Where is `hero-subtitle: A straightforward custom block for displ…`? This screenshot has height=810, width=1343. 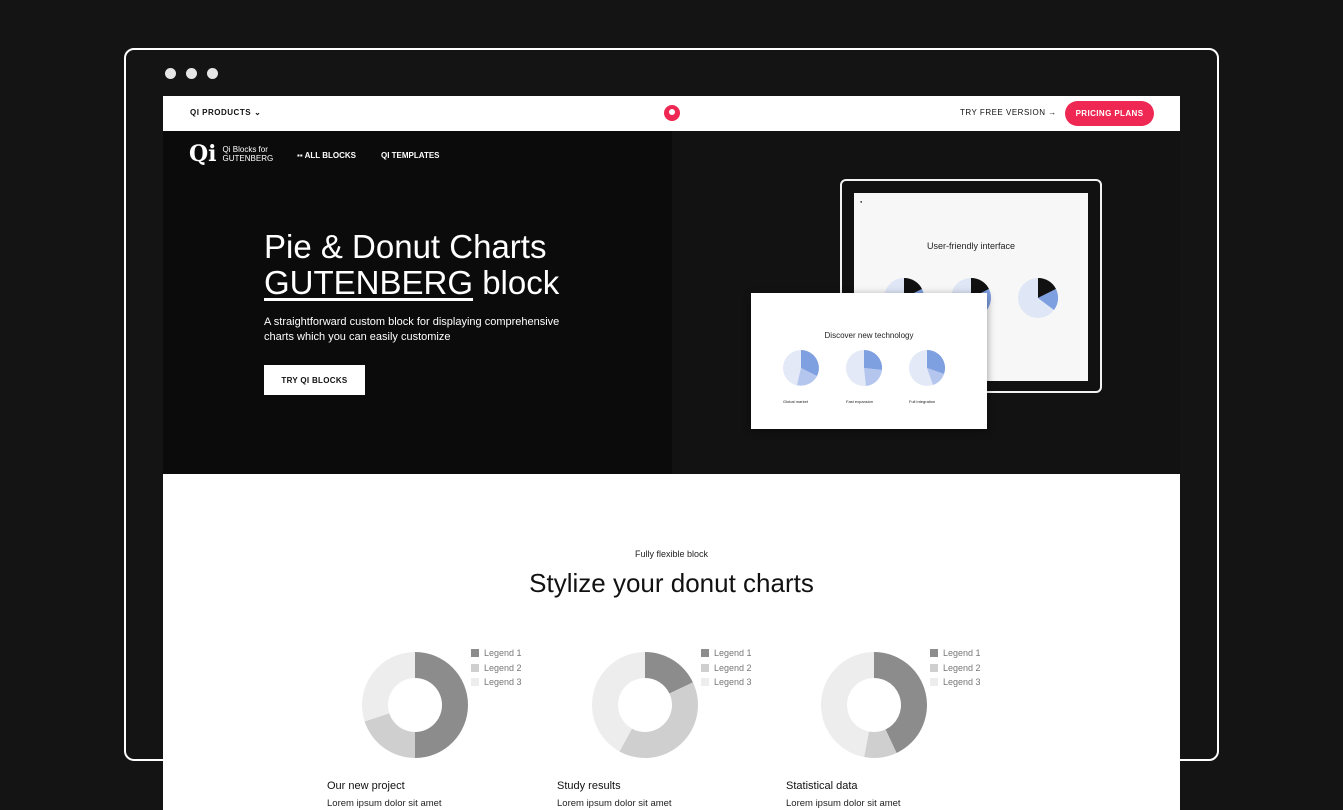 hero-subtitle: A straightforward custom block for displ… is located at coordinates (412, 329).